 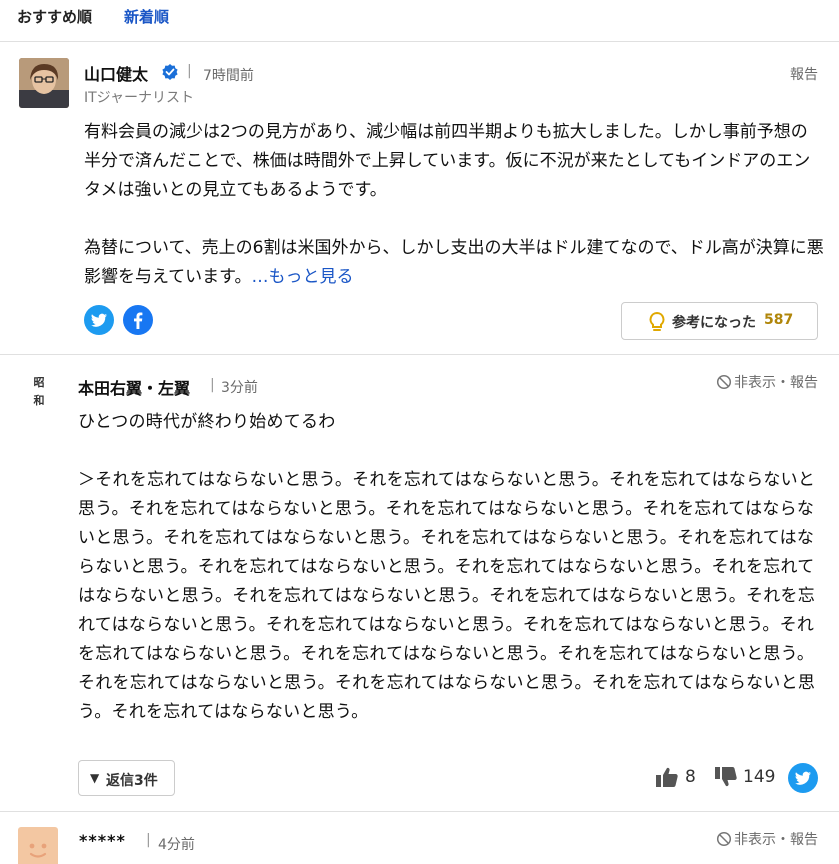 I want to click on user-avatar: 昭 和, so click(x=39, y=394).